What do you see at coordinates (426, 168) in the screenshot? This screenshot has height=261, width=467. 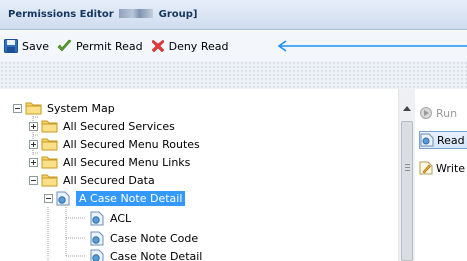 I see `write-icon` at bounding box center [426, 168].